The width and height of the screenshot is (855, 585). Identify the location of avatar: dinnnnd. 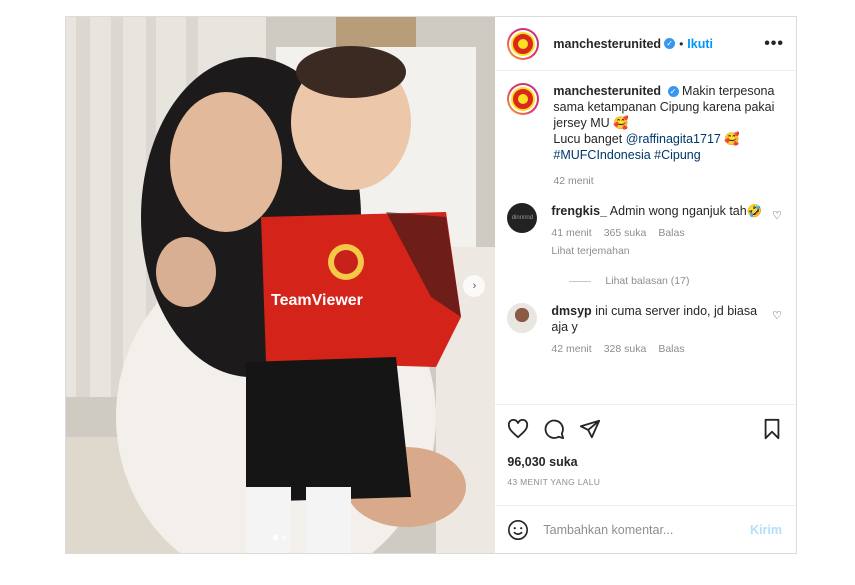
(522, 218).